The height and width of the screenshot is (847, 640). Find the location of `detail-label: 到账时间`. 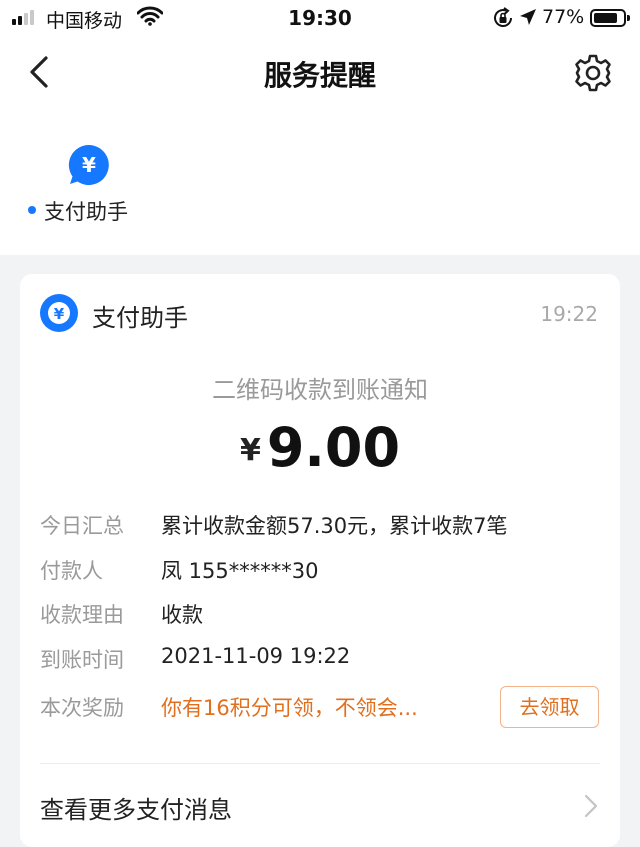

detail-label: 到账时间 is located at coordinates (82, 660).